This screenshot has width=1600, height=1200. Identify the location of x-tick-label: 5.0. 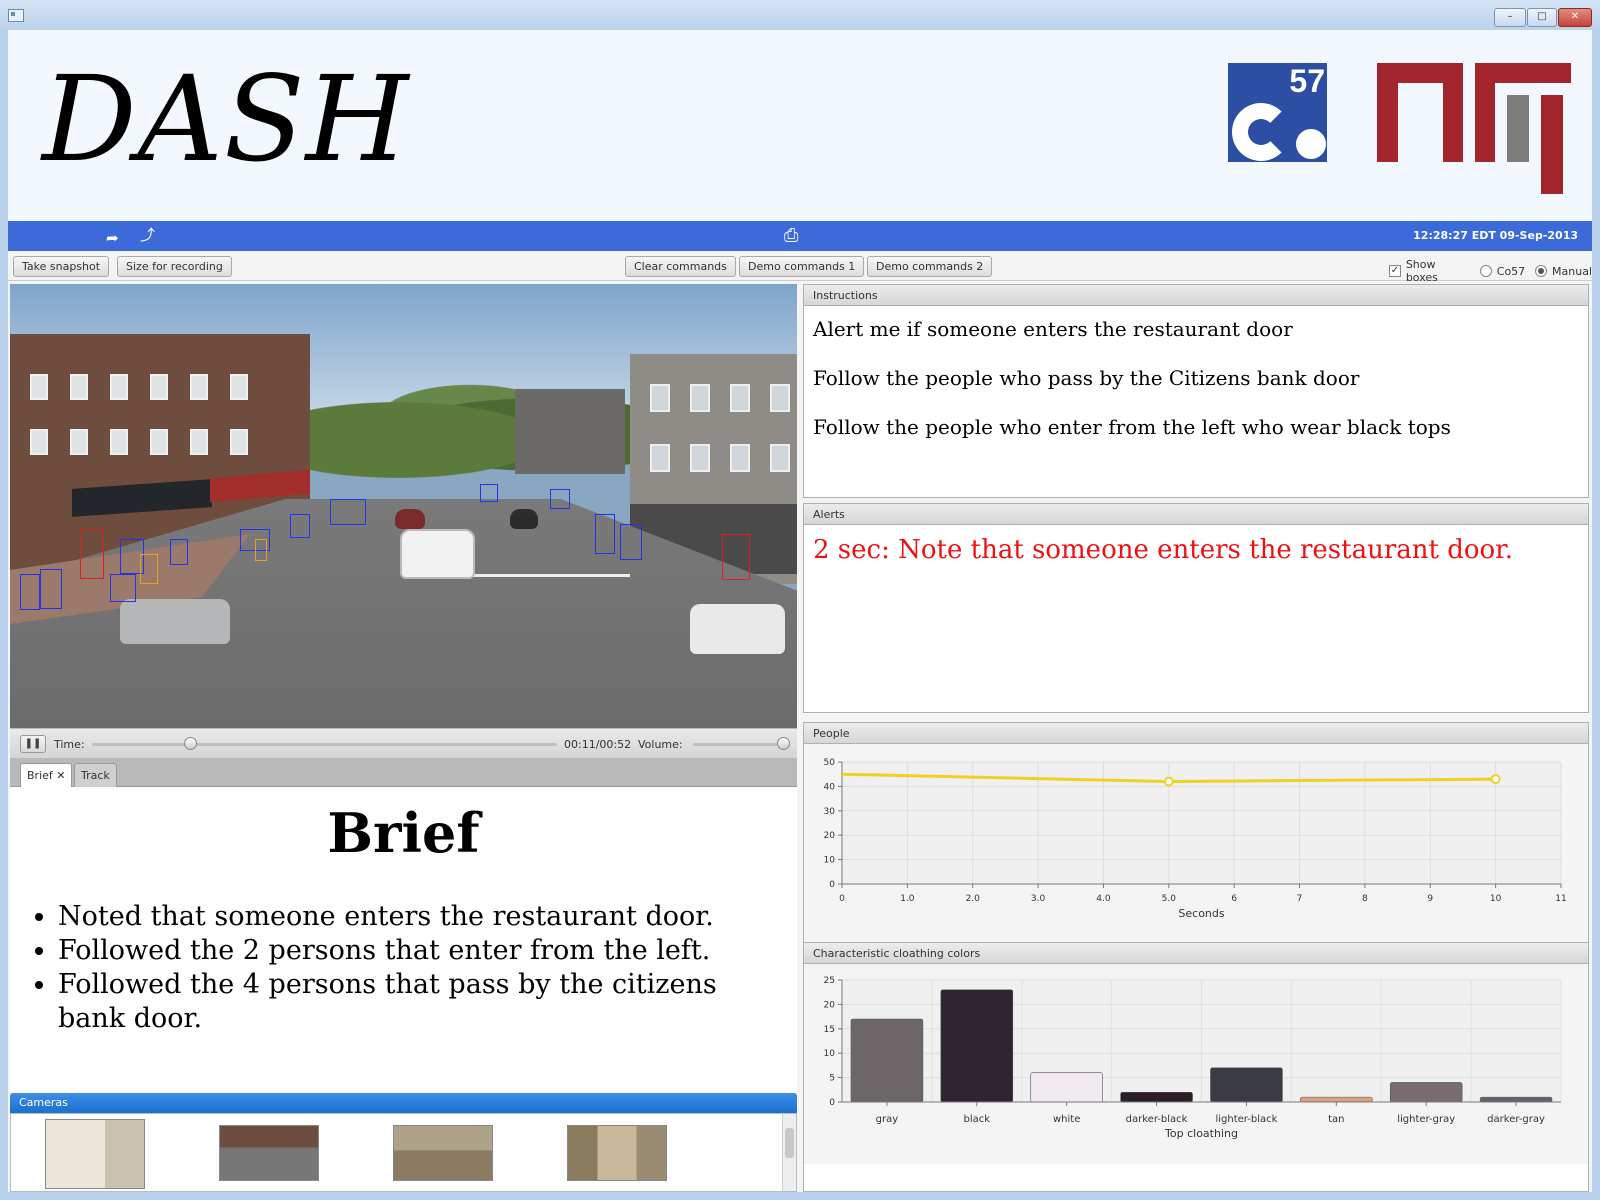
(1169, 899).